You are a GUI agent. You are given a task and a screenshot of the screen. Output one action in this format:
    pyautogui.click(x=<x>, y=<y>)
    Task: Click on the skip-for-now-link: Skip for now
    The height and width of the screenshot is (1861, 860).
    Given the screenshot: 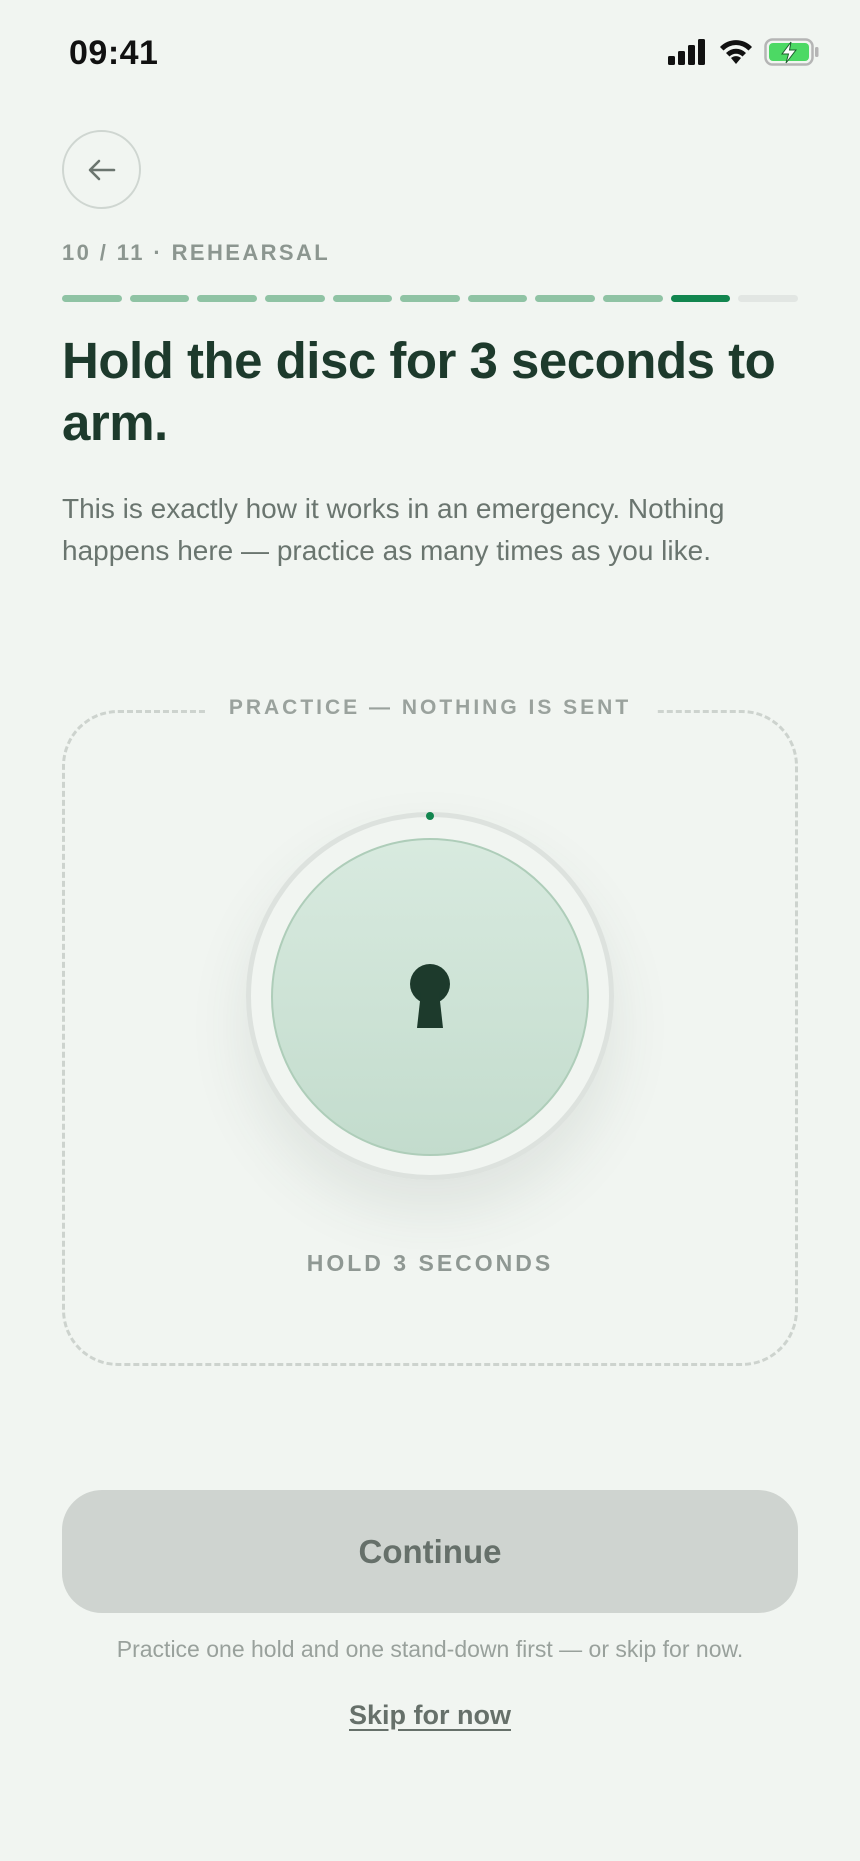 What is the action you would take?
    pyautogui.click(x=430, y=1715)
    